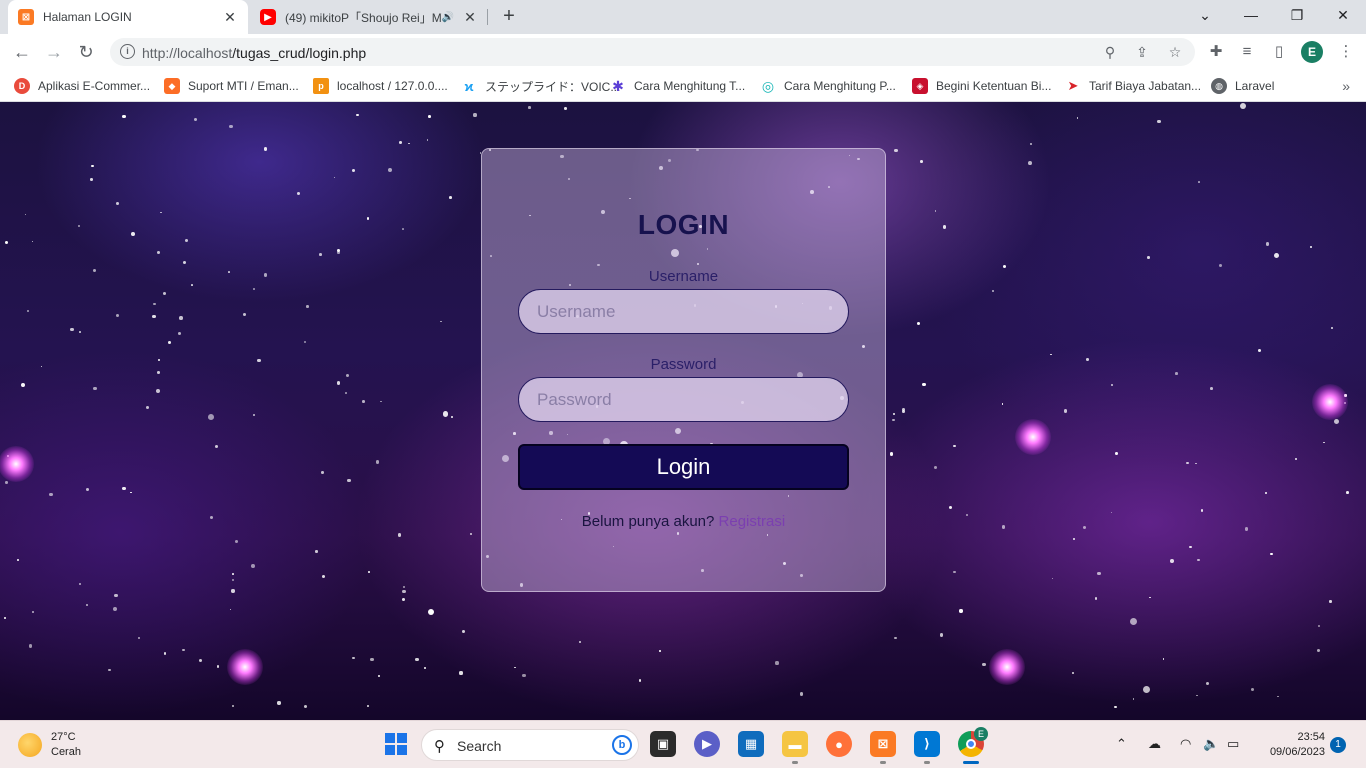  Describe the element at coordinates (254, 53) in the screenshot. I see `url-text: http://localhost/tugas_crud/login.php` at that location.